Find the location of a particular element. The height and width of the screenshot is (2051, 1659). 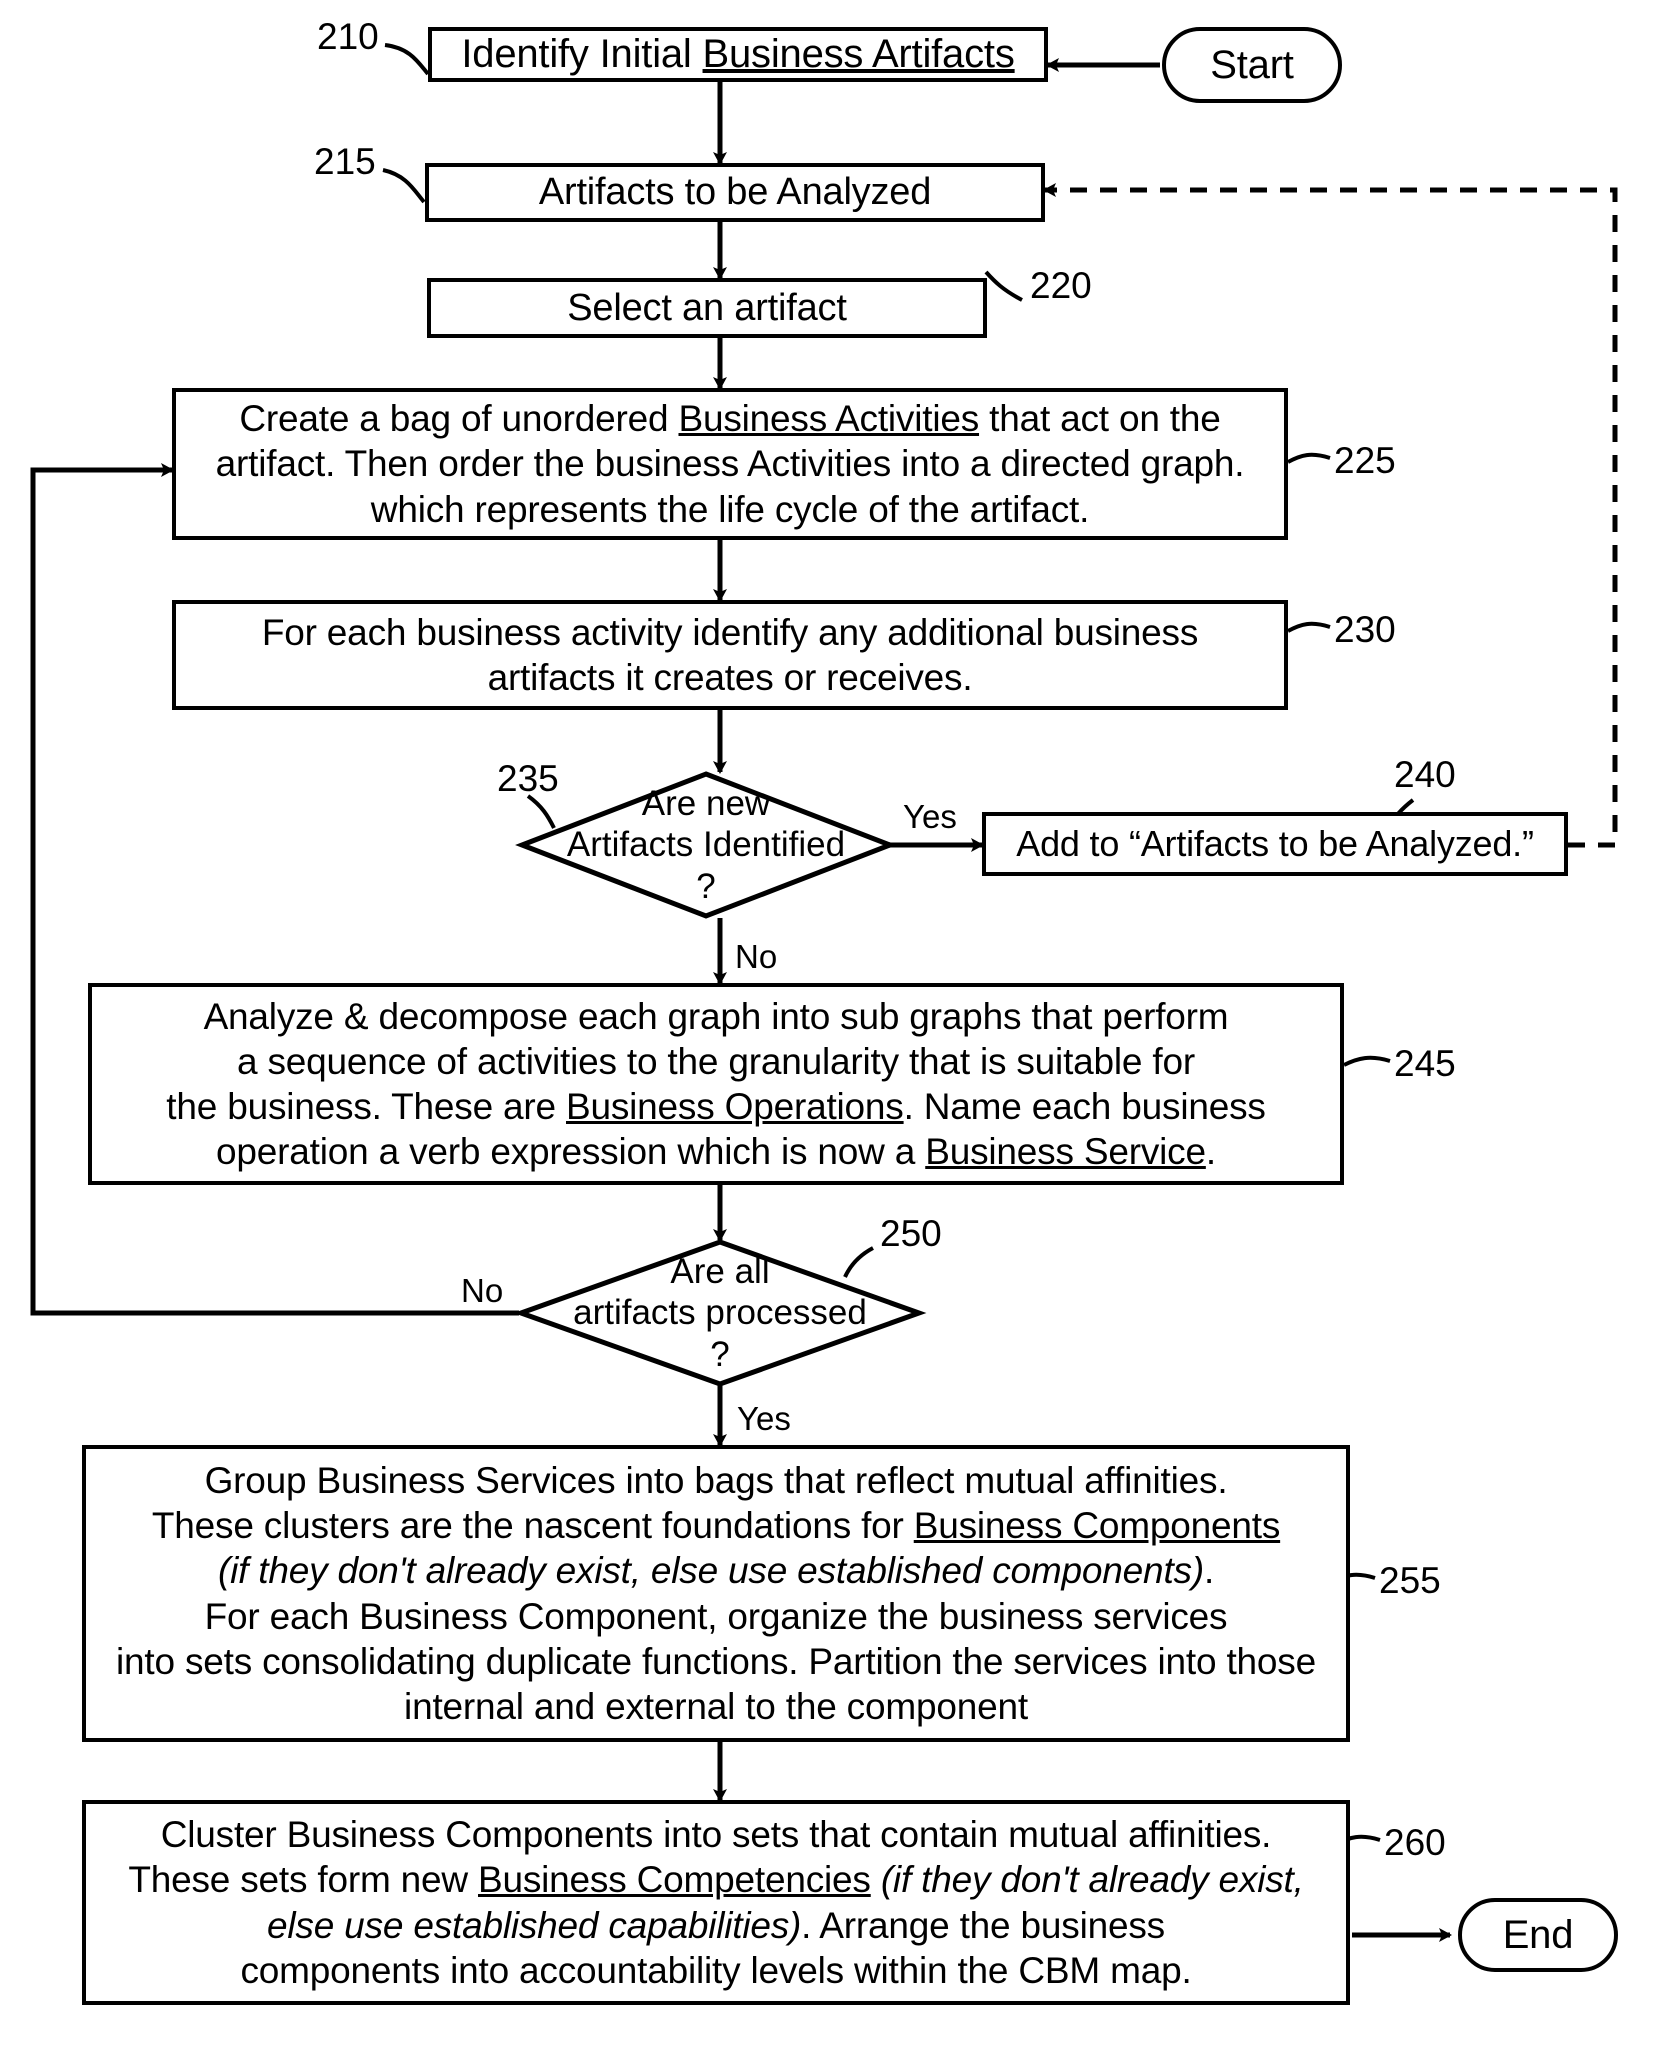

diamond-250-line-3: ? is located at coordinates (720, 1354).